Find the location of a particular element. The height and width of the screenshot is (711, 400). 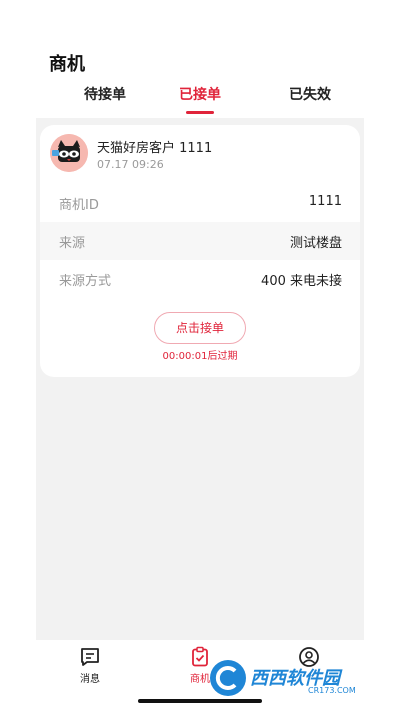

nav-label: 商机 is located at coordinates (200, 679).